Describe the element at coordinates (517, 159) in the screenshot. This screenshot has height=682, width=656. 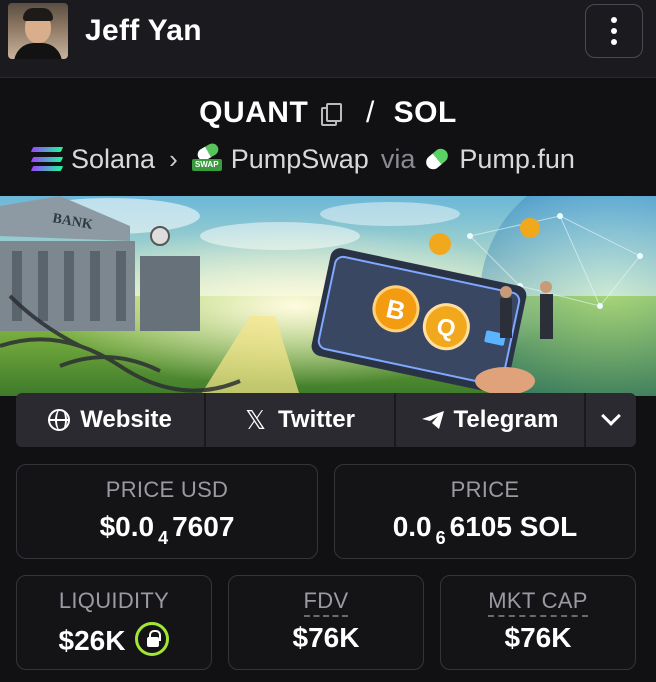
I see `launchpad-name: Pump.fun` at that location.